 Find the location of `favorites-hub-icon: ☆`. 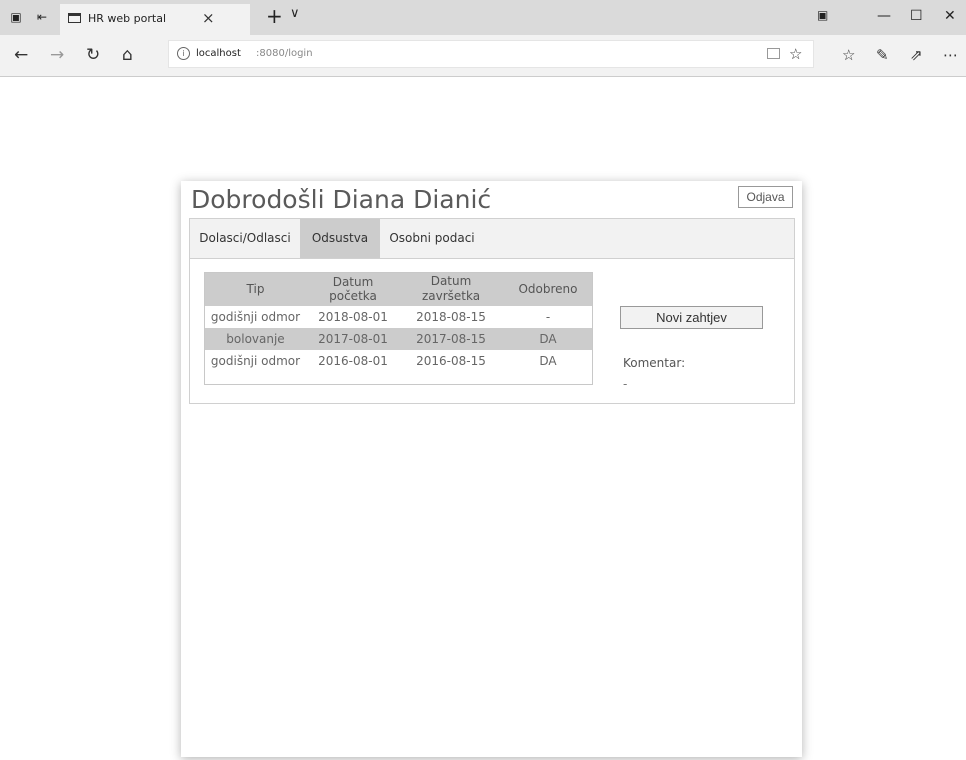

favorites-hub-icon: ☆ is located at coordinates (848, 55).